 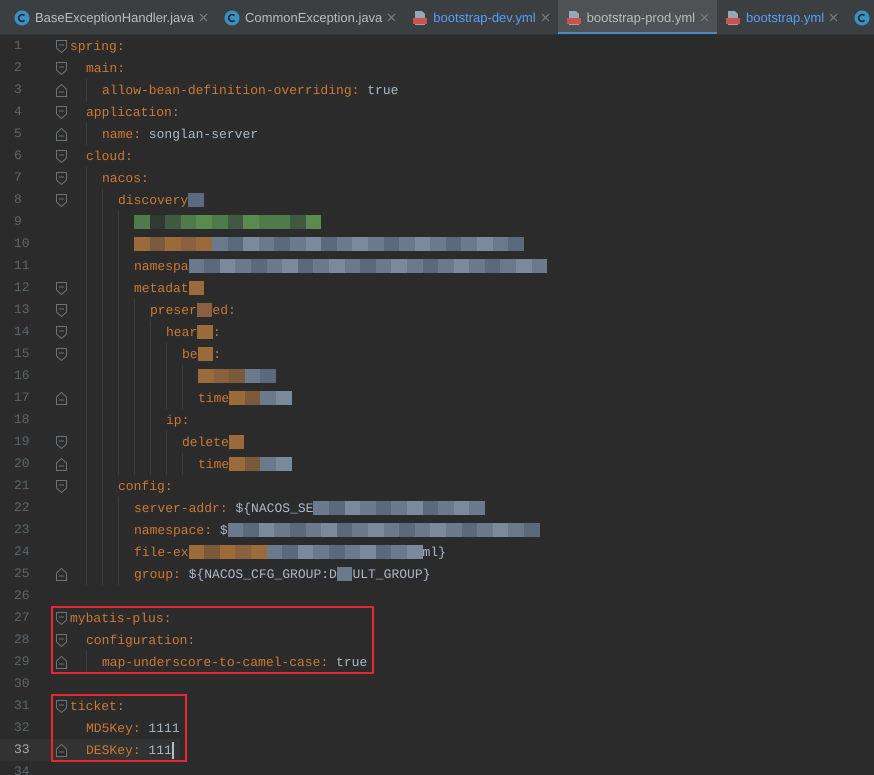 What do you see at coordinates (224, 530) in the screenshot?
I see `yaml-value: $` at bounding box center [224, 530].